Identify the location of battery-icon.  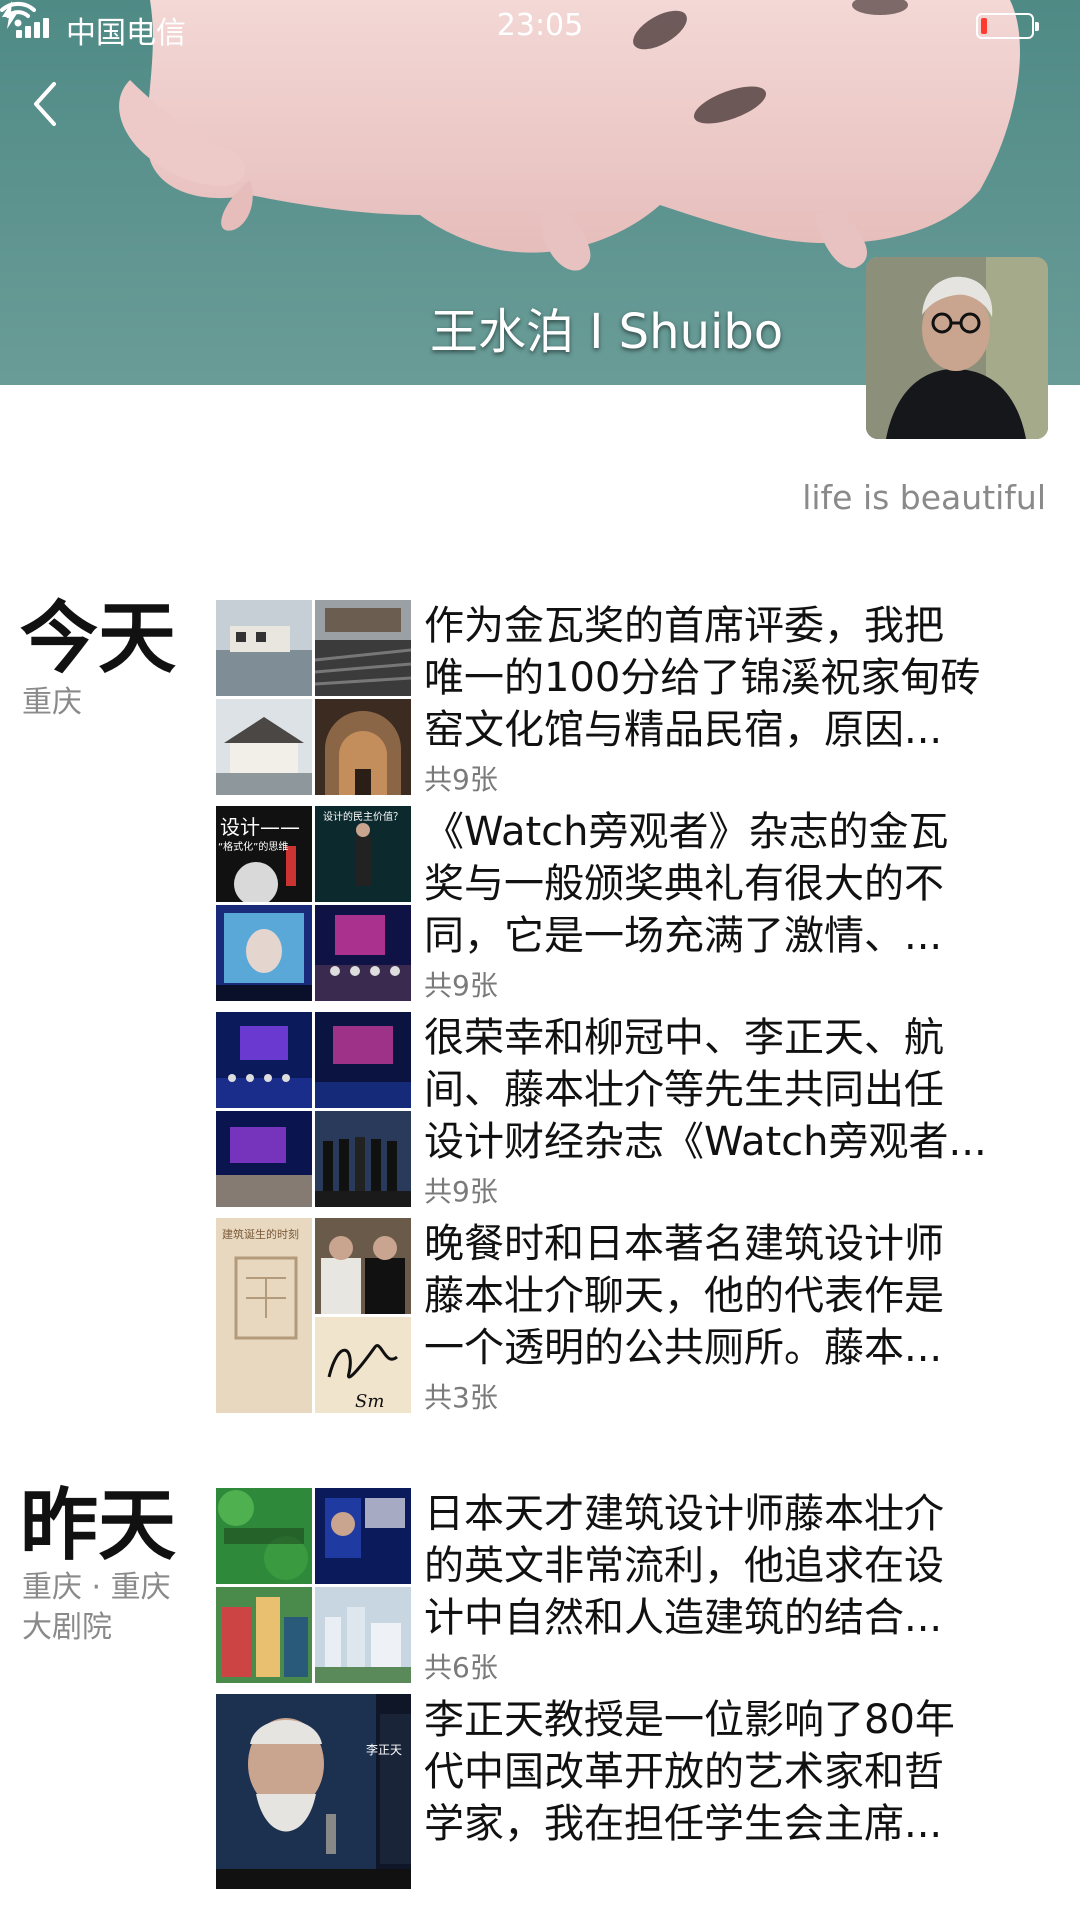
(1007, 26).